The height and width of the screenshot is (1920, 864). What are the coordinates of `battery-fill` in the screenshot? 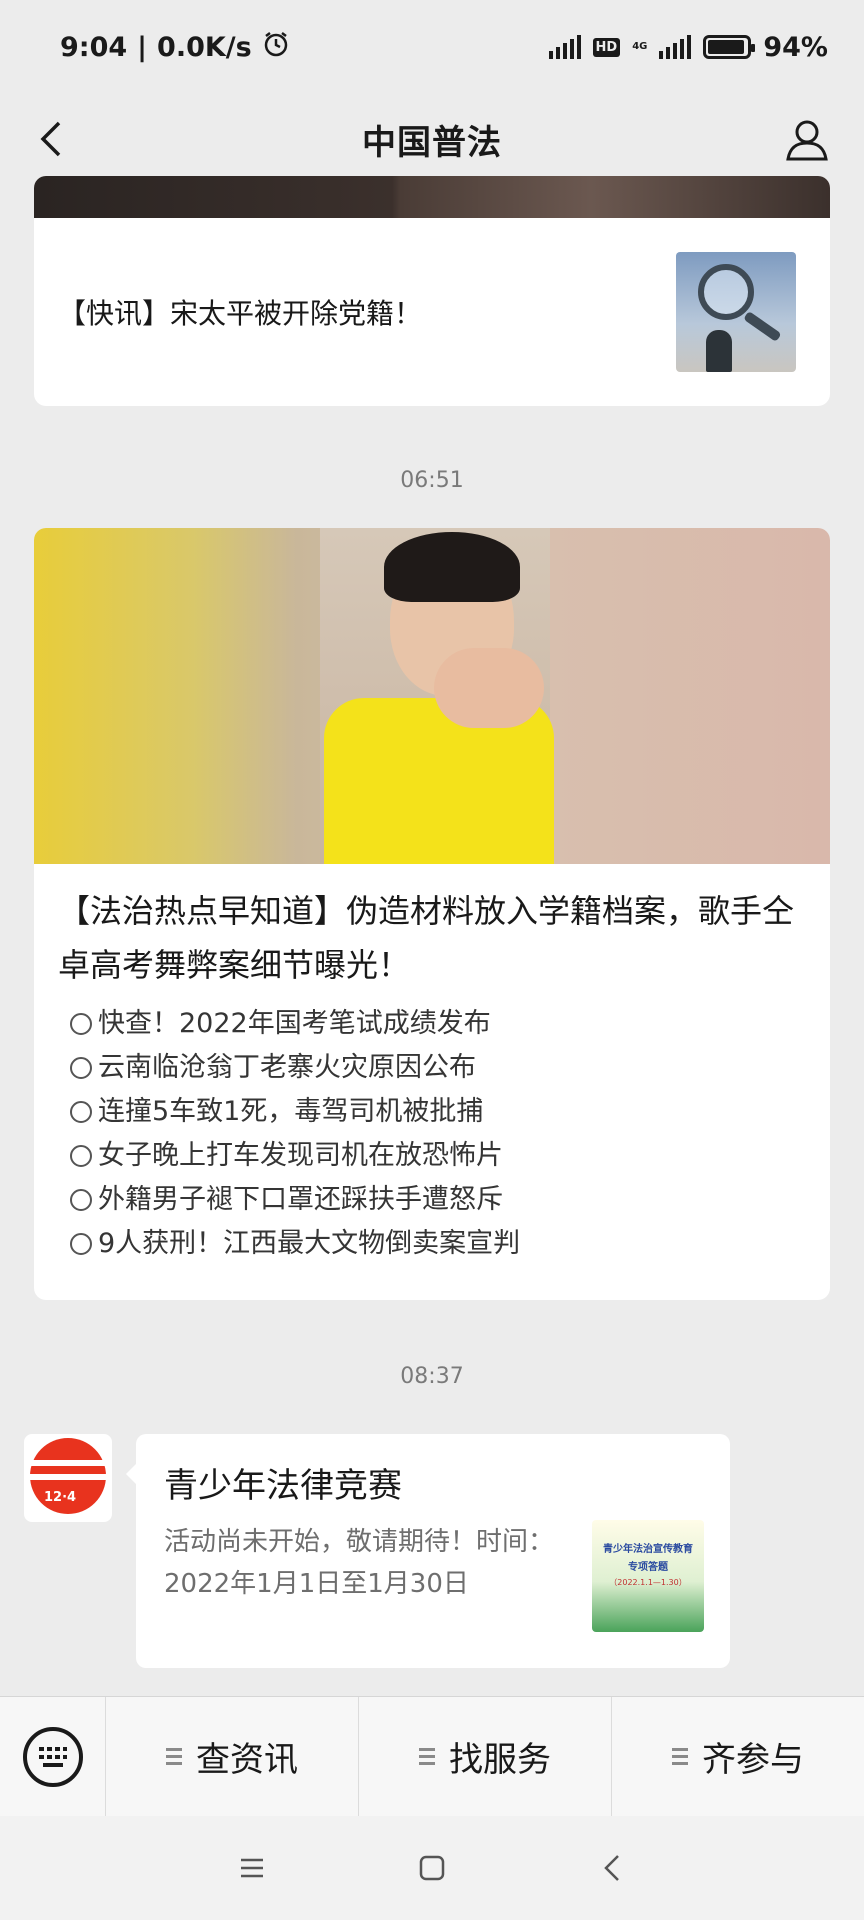 It's located at (726, 47).